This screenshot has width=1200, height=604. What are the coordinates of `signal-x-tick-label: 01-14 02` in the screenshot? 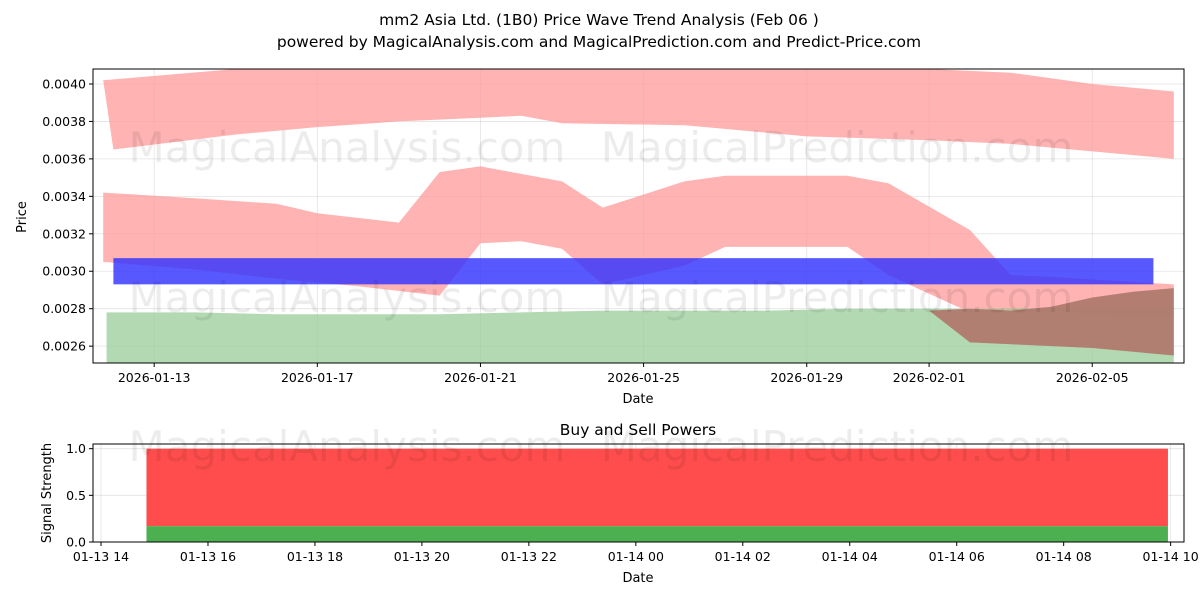 It's located at (743, 556).